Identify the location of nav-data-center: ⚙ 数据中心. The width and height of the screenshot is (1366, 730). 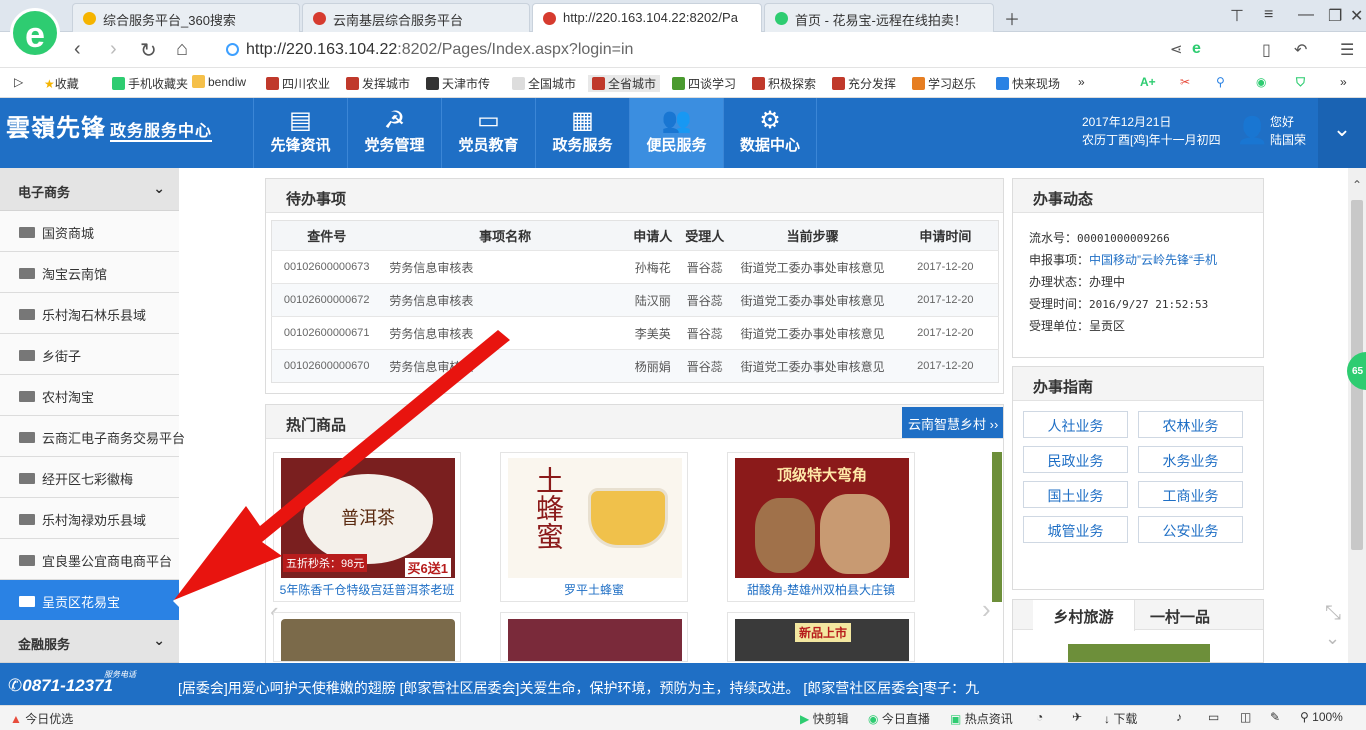
(770, 133).